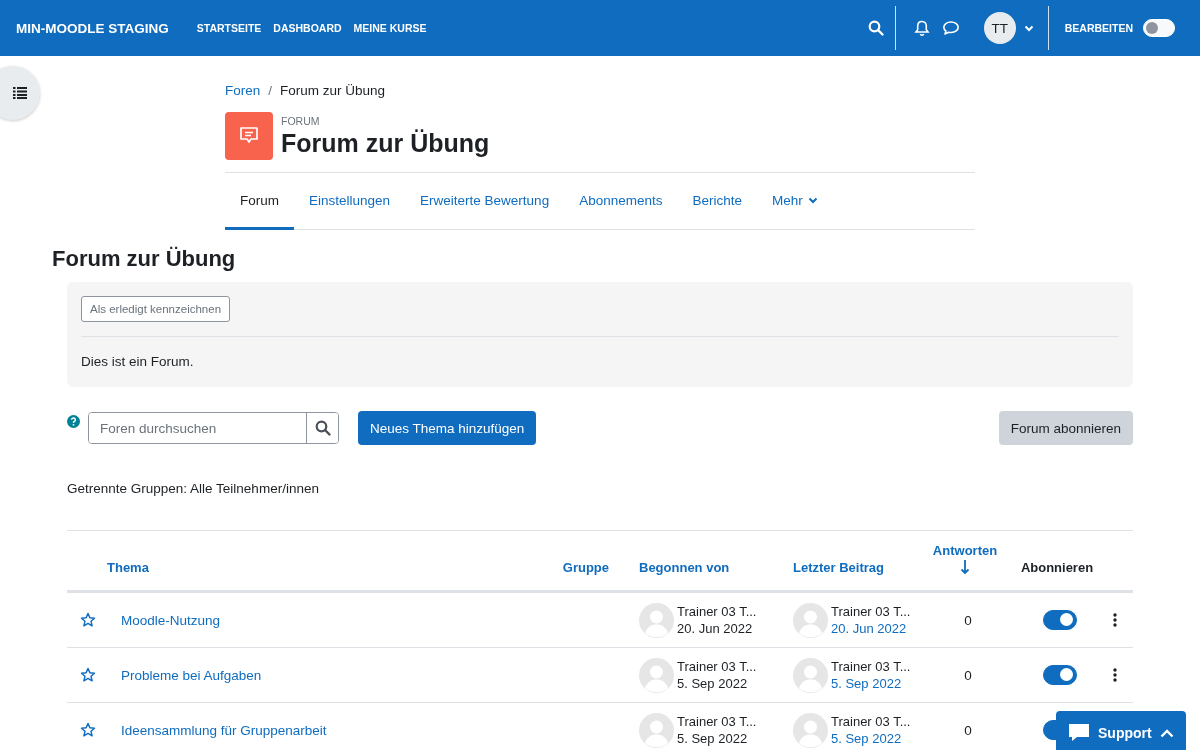 This screenshot has width=1200, height=750. I want to click on nav-tab: Erweiterte Bewertung, so click(485, 201).